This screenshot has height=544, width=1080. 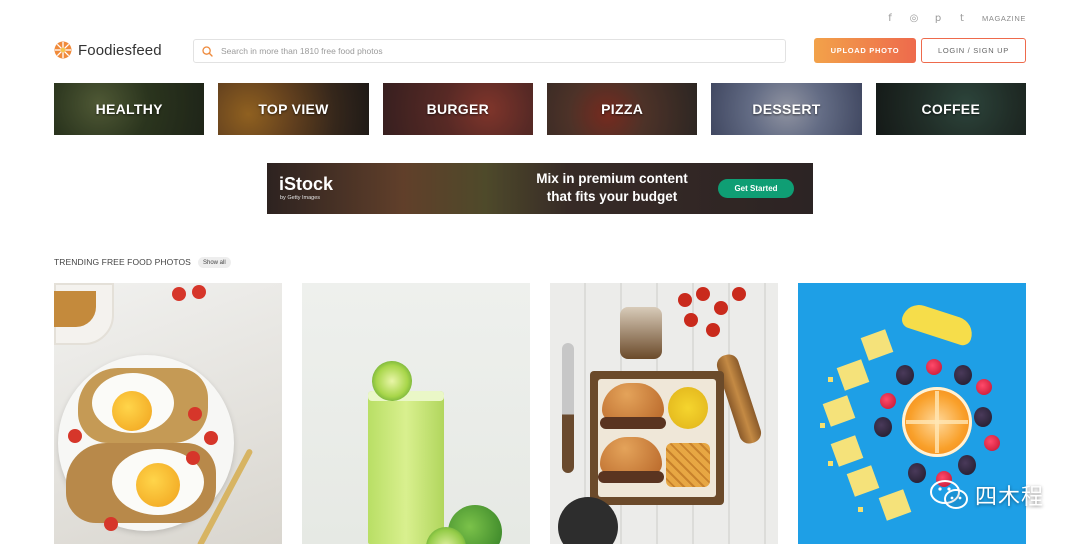 What do you see at coordinates (122, 262) in the screenshot?
I see `trending-title: TRENDING FREE FOOD PHOTOS` at bounding box center [122, 262].